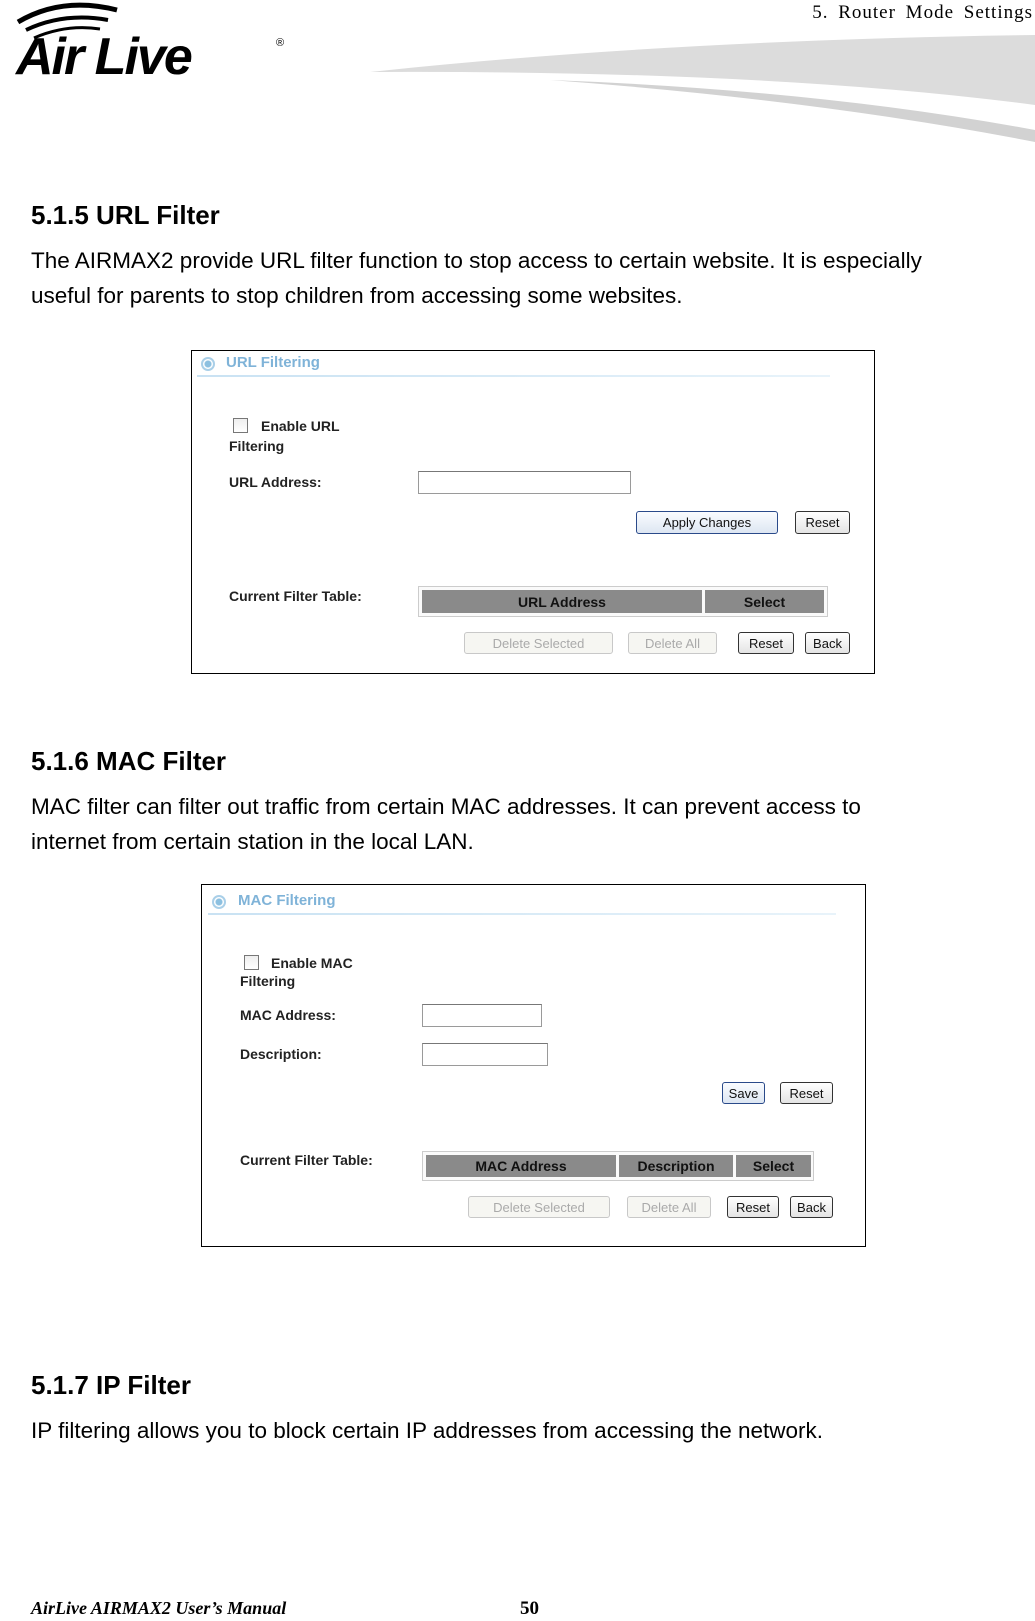  Describe the element at coordinates (521, 1166) in the screenshot. I see `column-header-mac-address: MAC Address` at that location.